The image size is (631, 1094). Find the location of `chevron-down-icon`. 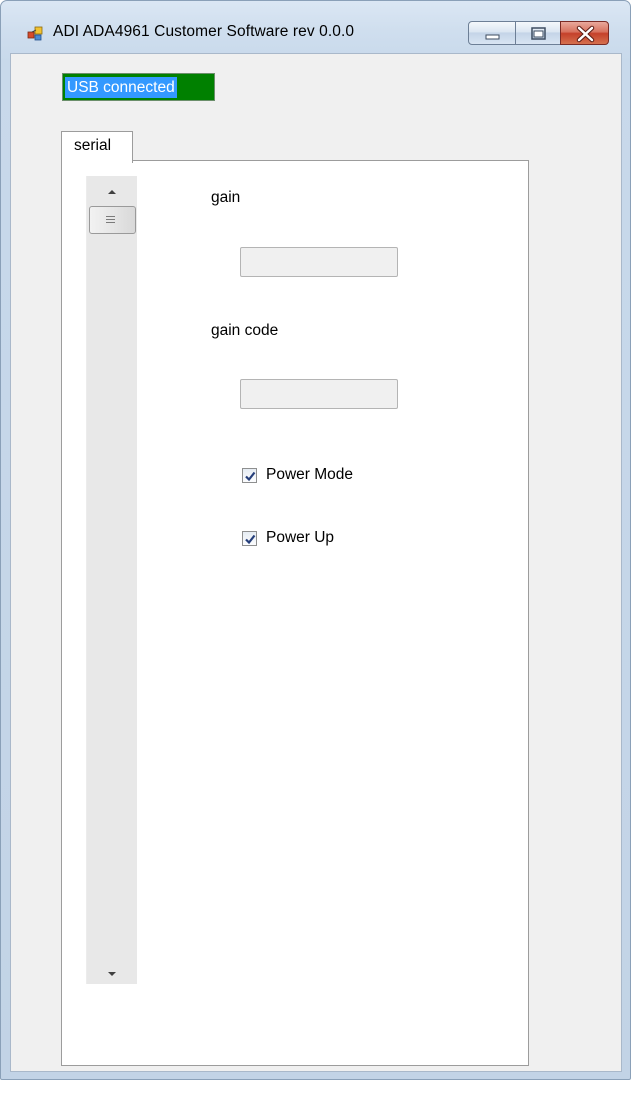

chevron-down-icon is located at coordinates (112, 974).